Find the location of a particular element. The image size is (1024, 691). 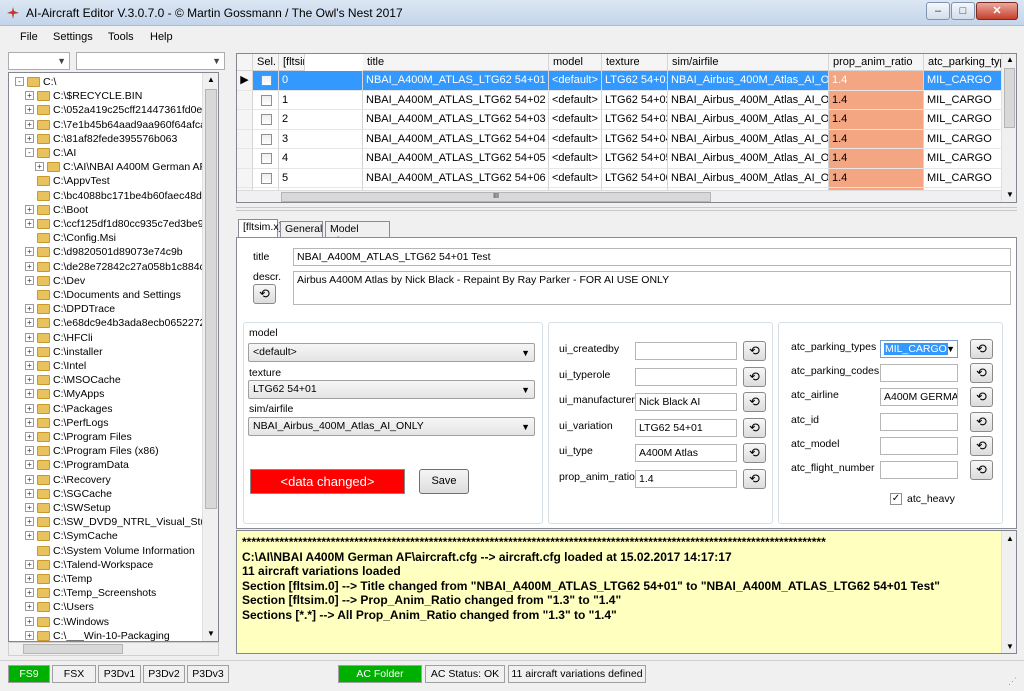

resize-grip-icon: ⋰ is located at coordinates (1012, 681).